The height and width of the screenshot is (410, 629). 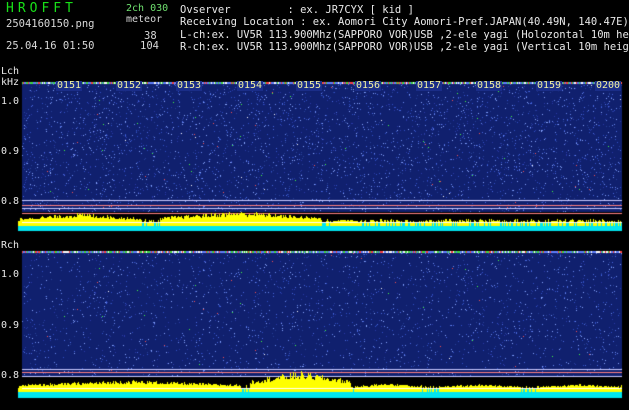 What do you see at coordinates (10, 201) in the screenshot?
I see `lch-freq-tick: 0.8` at bounding box center [10, 201].